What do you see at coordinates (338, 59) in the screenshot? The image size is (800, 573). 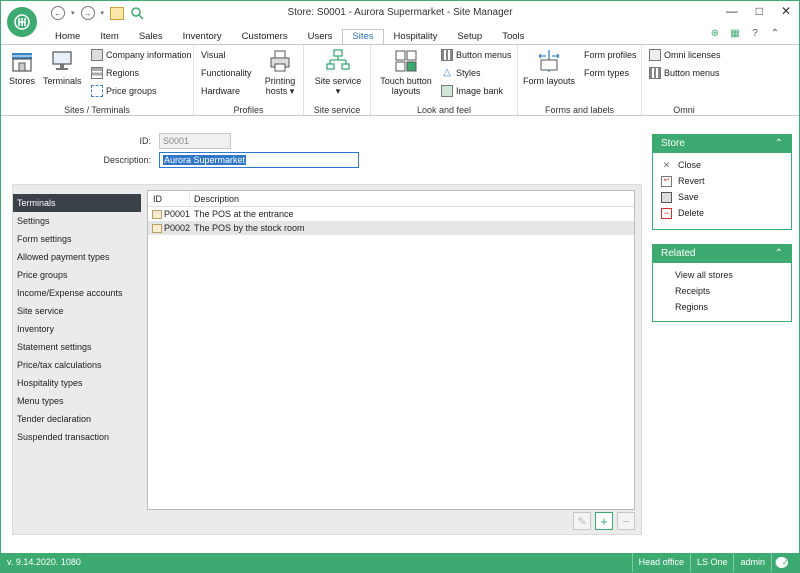 I see `site-service-icon` at bounding box center [338, 59].